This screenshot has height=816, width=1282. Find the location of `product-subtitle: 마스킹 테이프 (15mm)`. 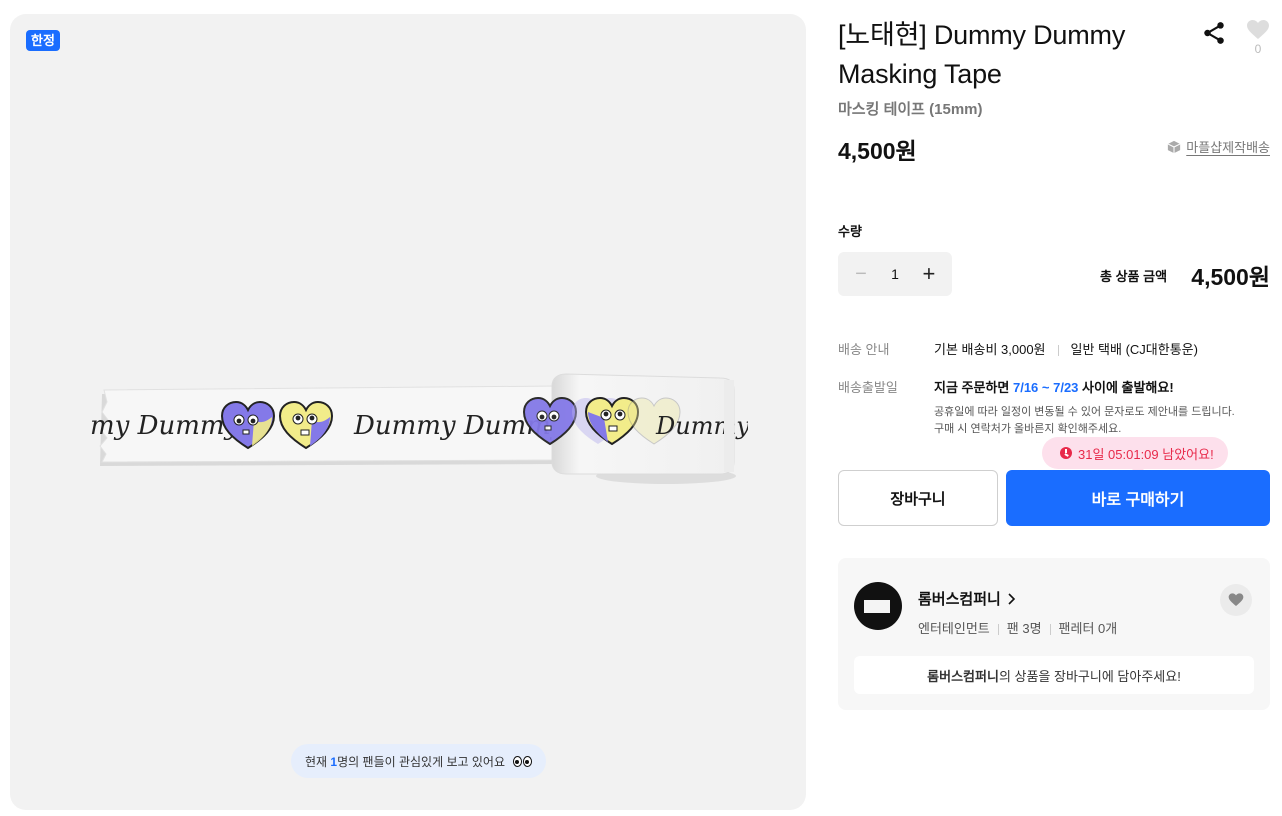

product-subtitle: 마스킹 테이프 (15mm) is located at coordinates (910, 109).